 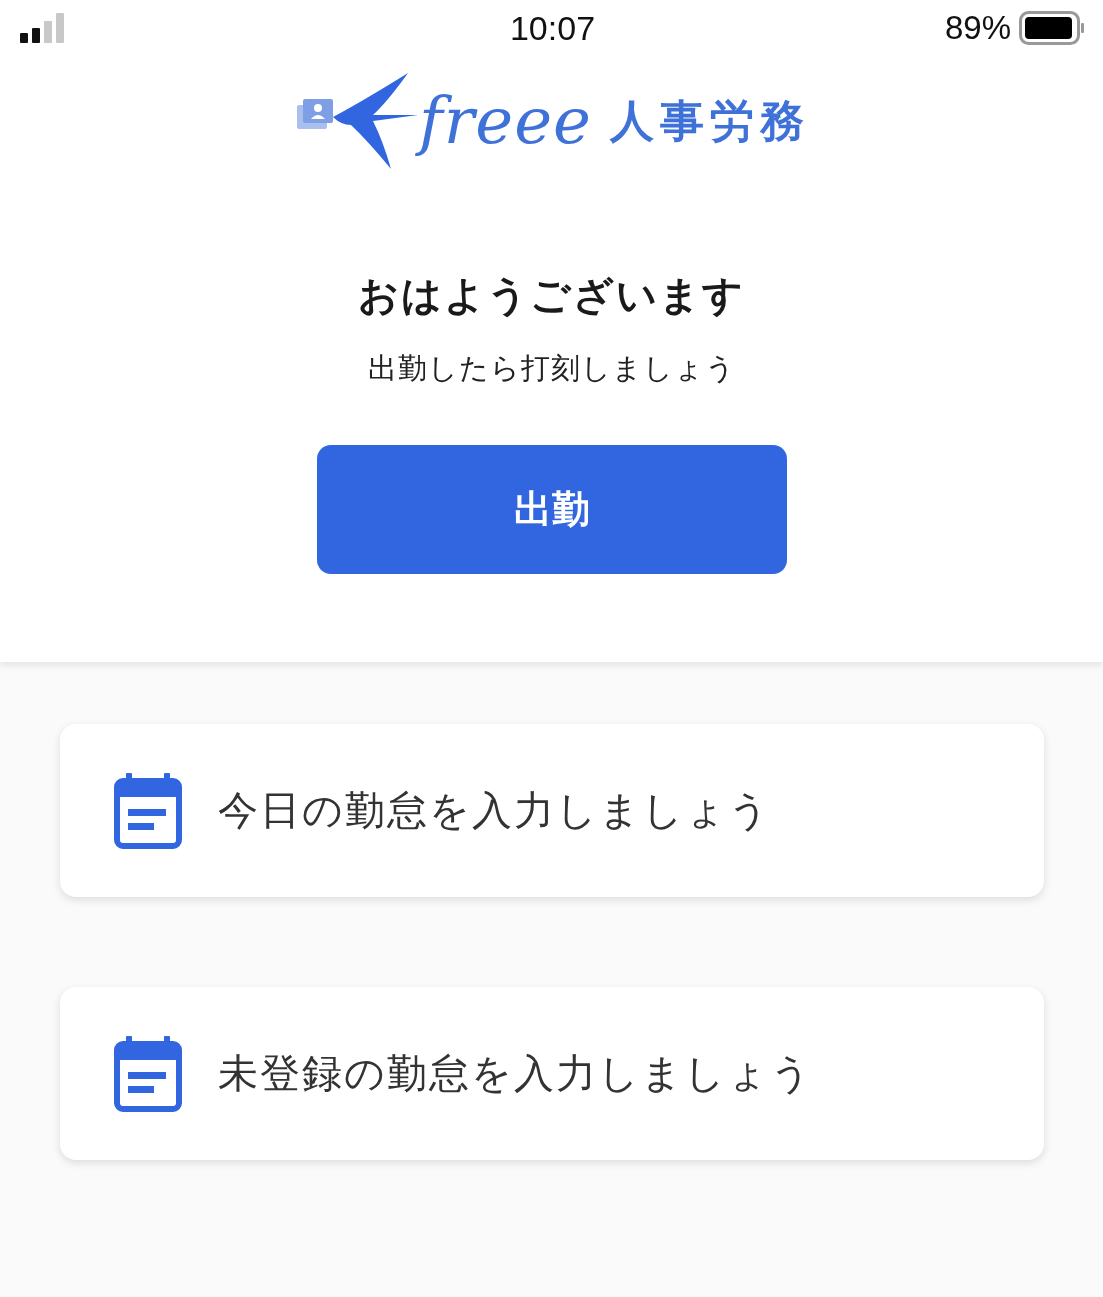 I want to click on task-card: 今日の勤怠を入力しましょう, so click(x=552, y=810).